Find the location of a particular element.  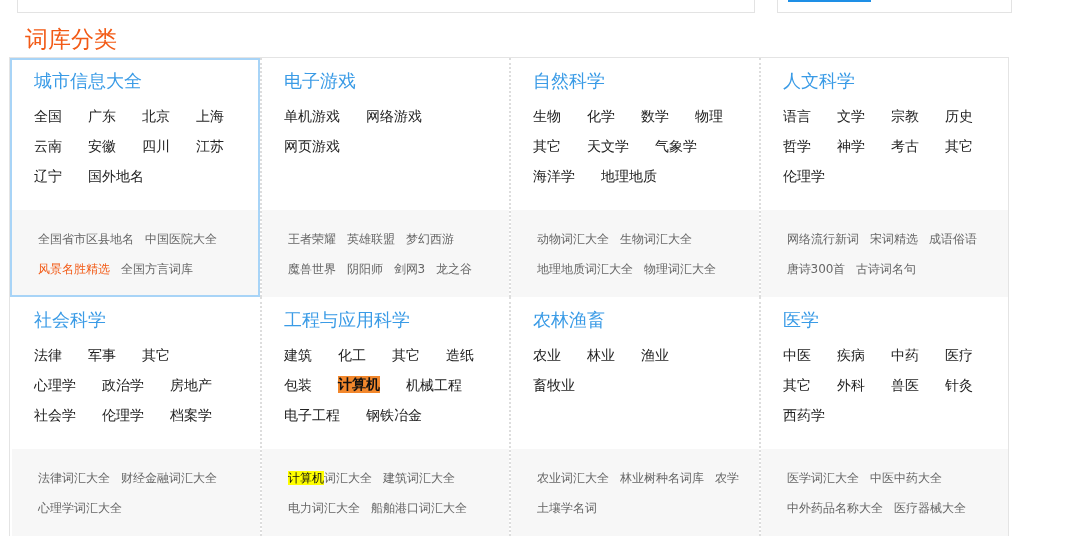

category-link: 气象学 is located at coordinates (676, 146).